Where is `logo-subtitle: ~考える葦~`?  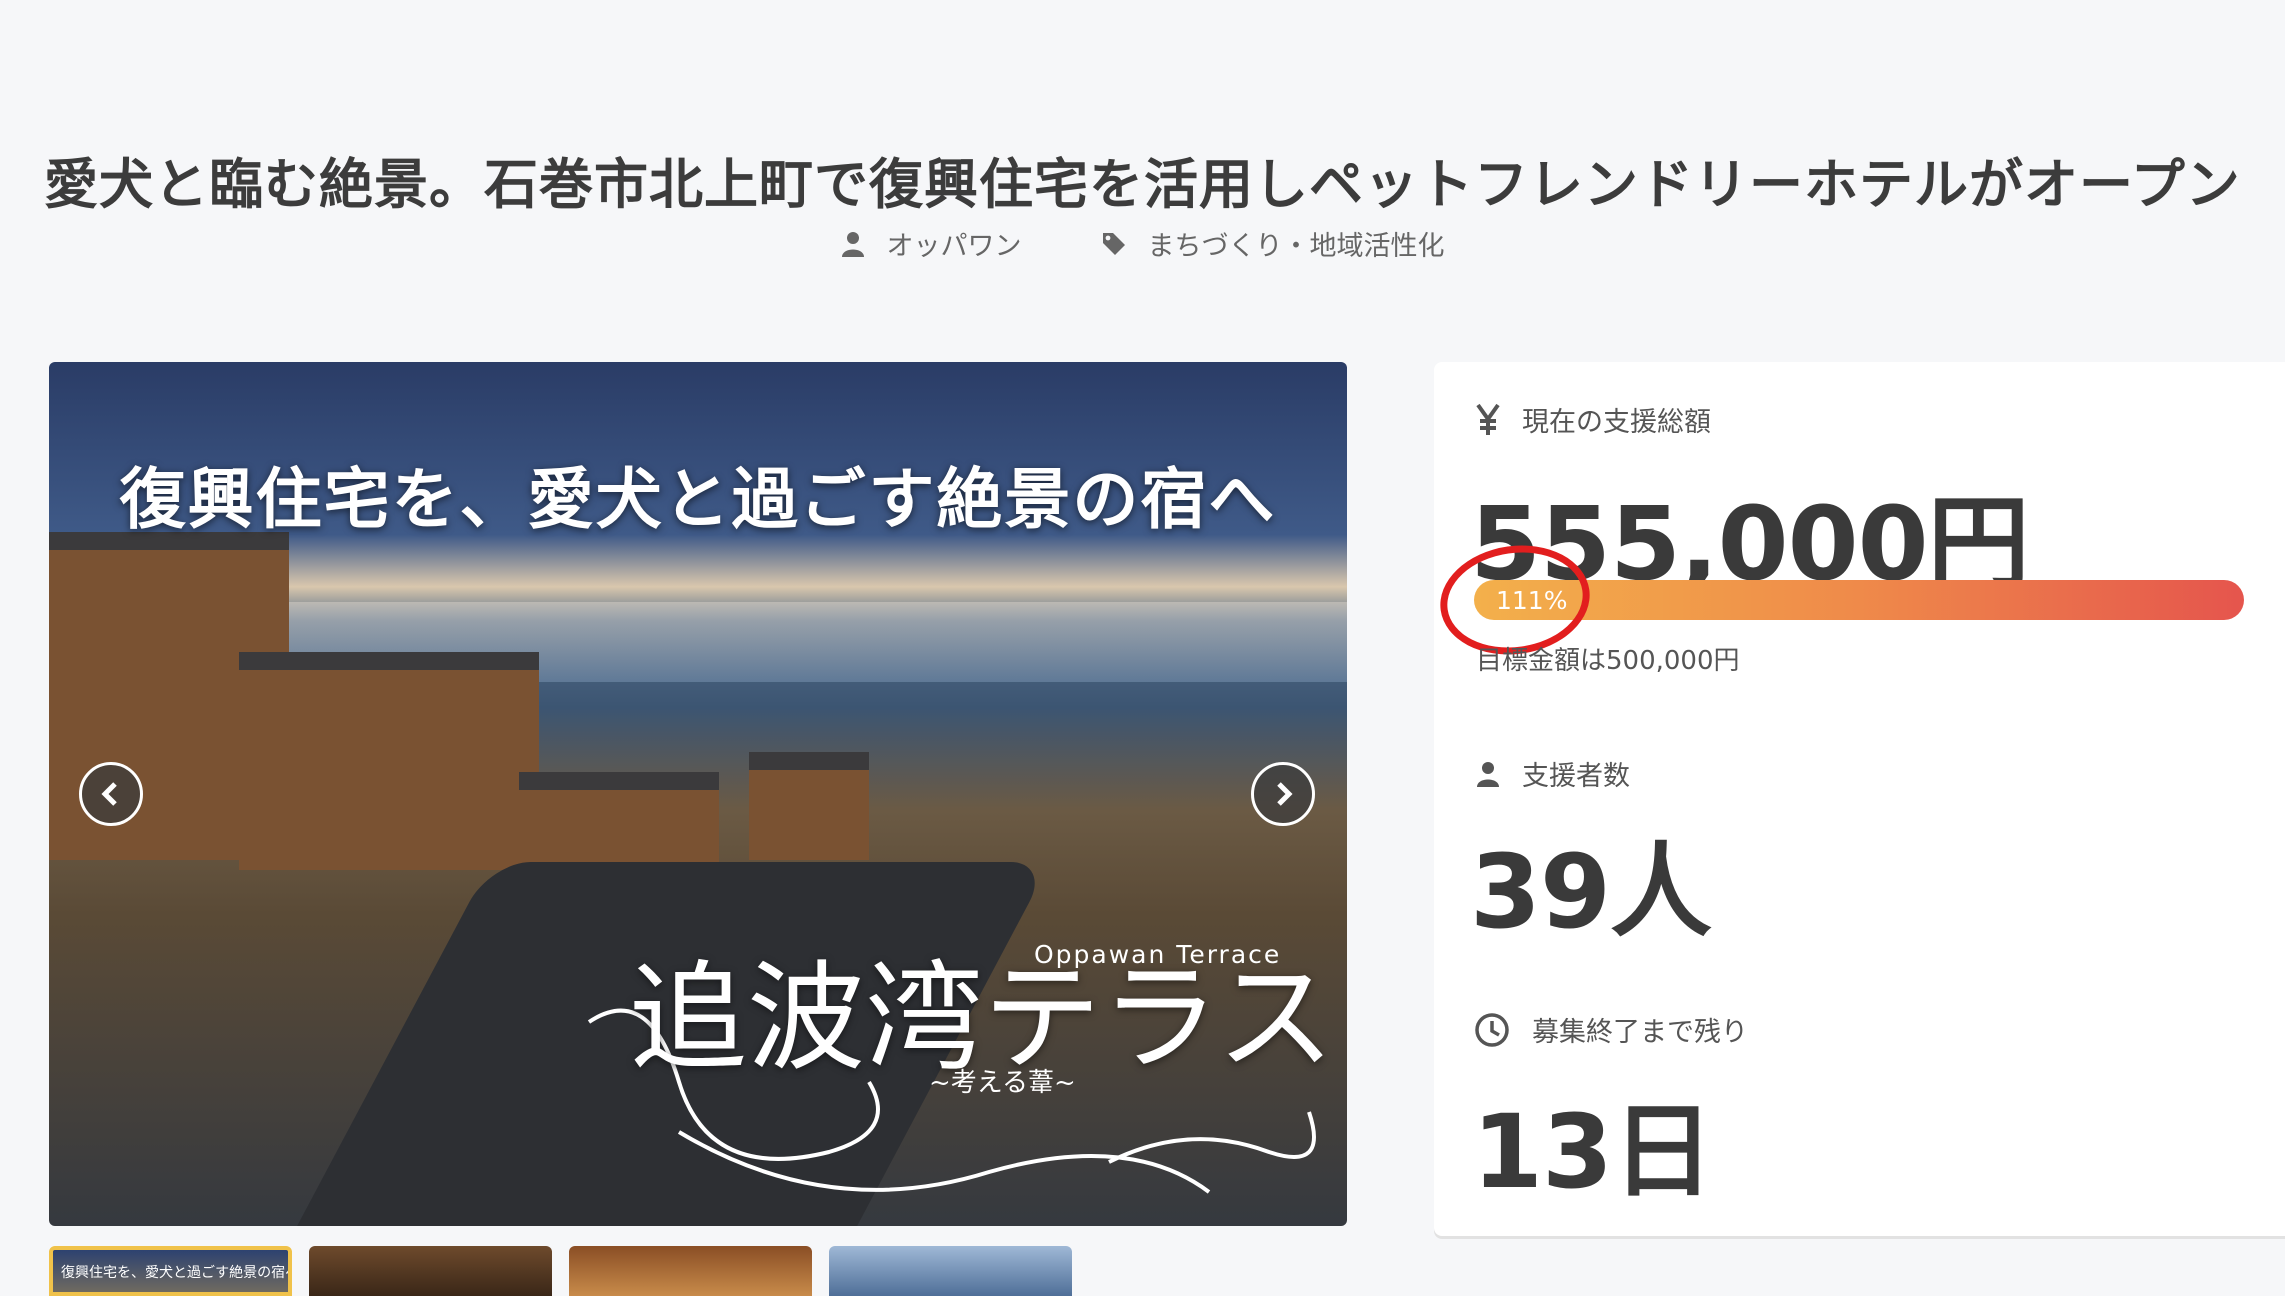 logo-subtitle: ~考える葦~ is located at coordinates (1002, 1083).